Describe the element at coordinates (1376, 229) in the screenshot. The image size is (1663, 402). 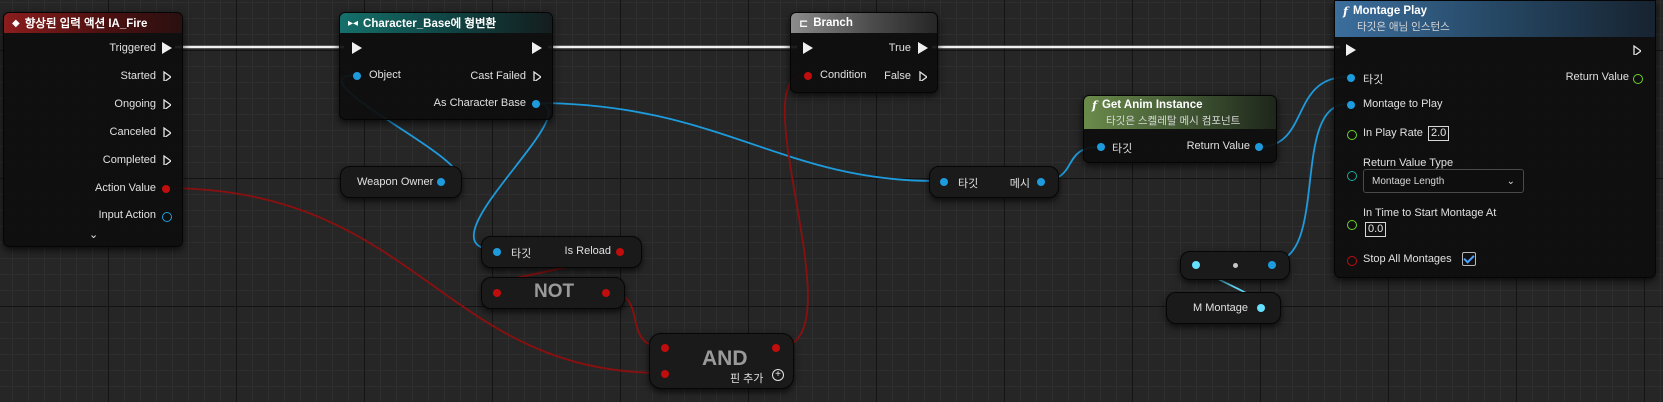
I see `in-time-to-start-input: 0.0` at that location.